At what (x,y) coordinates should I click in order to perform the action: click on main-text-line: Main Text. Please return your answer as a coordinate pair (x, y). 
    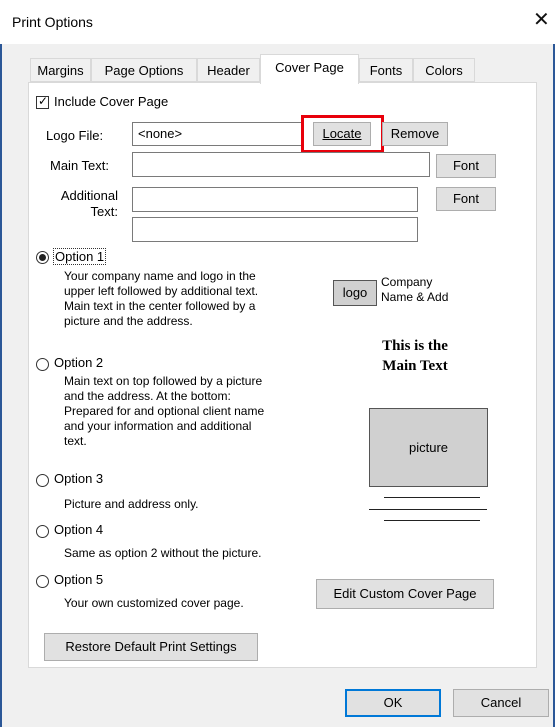
    Looking at the image, I should click on (415, 366).